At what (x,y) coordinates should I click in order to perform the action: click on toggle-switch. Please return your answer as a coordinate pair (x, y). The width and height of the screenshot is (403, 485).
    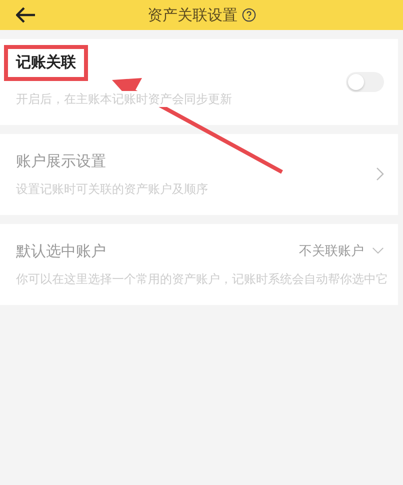
    Looking at the image, I should click on (365, 82).